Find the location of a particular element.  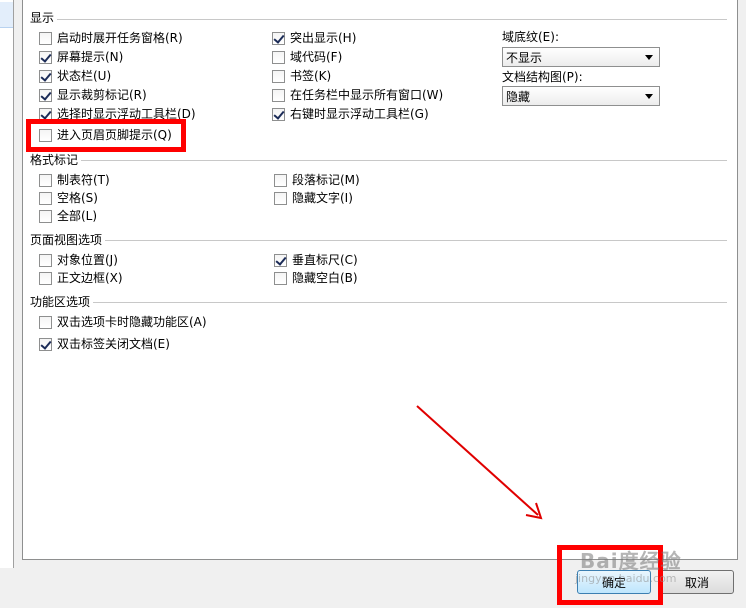

option-paragraph-marks: 段落标记(M) is located at coordinates (317, 180).